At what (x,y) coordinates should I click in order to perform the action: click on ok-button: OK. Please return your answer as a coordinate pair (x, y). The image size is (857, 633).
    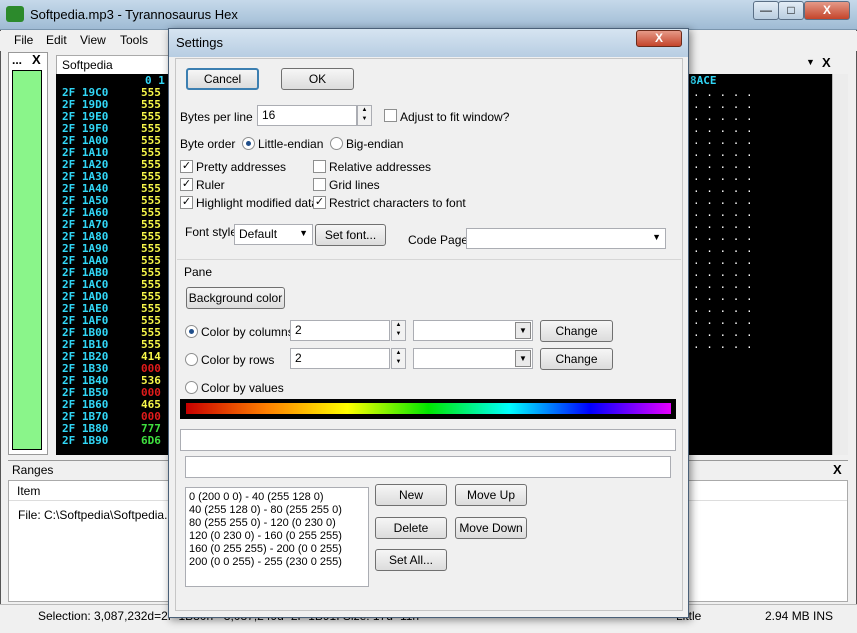
    Looking at the image, I should click on (317, 79).